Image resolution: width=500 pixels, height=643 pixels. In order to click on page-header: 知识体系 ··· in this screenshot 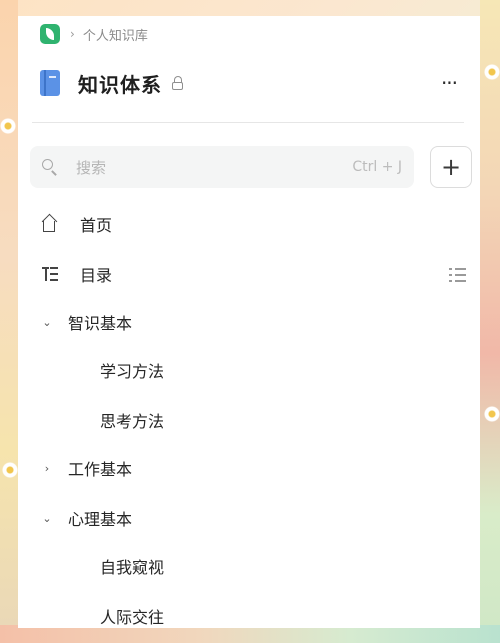, I will do `click(252, 83)`.